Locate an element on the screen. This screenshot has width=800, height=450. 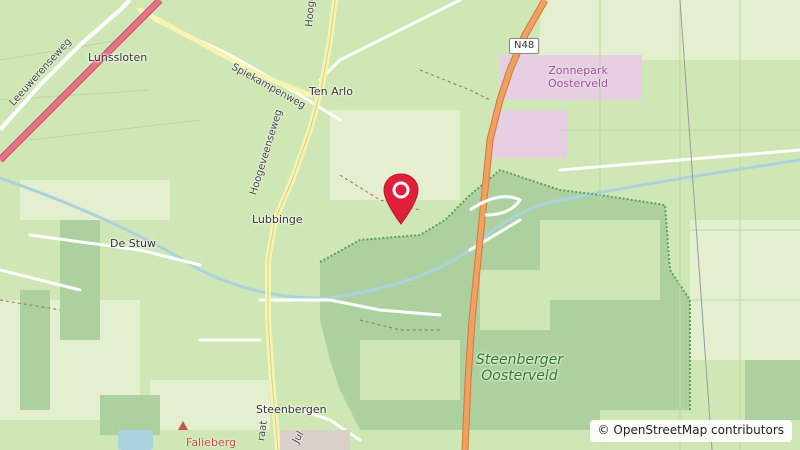
viewpoint-icon is located at coordinates (183, 425).